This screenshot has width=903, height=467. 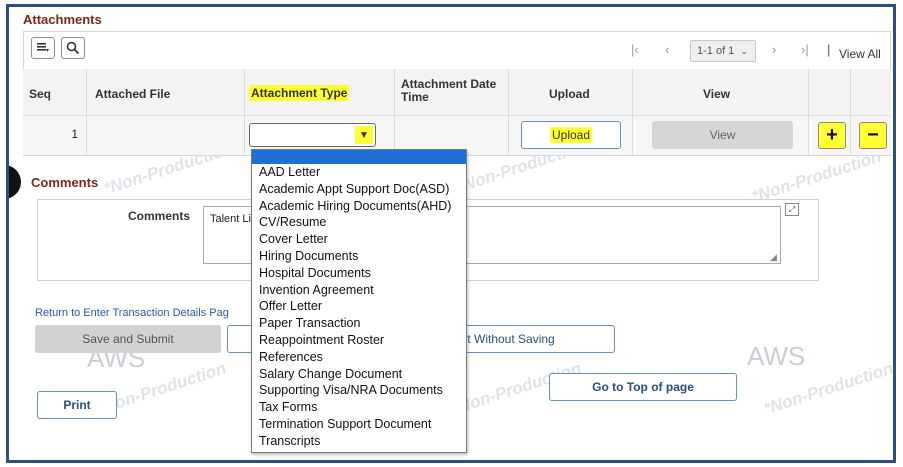 I want to click on attachment-type-select: ▼, so click(x=312, y=135).